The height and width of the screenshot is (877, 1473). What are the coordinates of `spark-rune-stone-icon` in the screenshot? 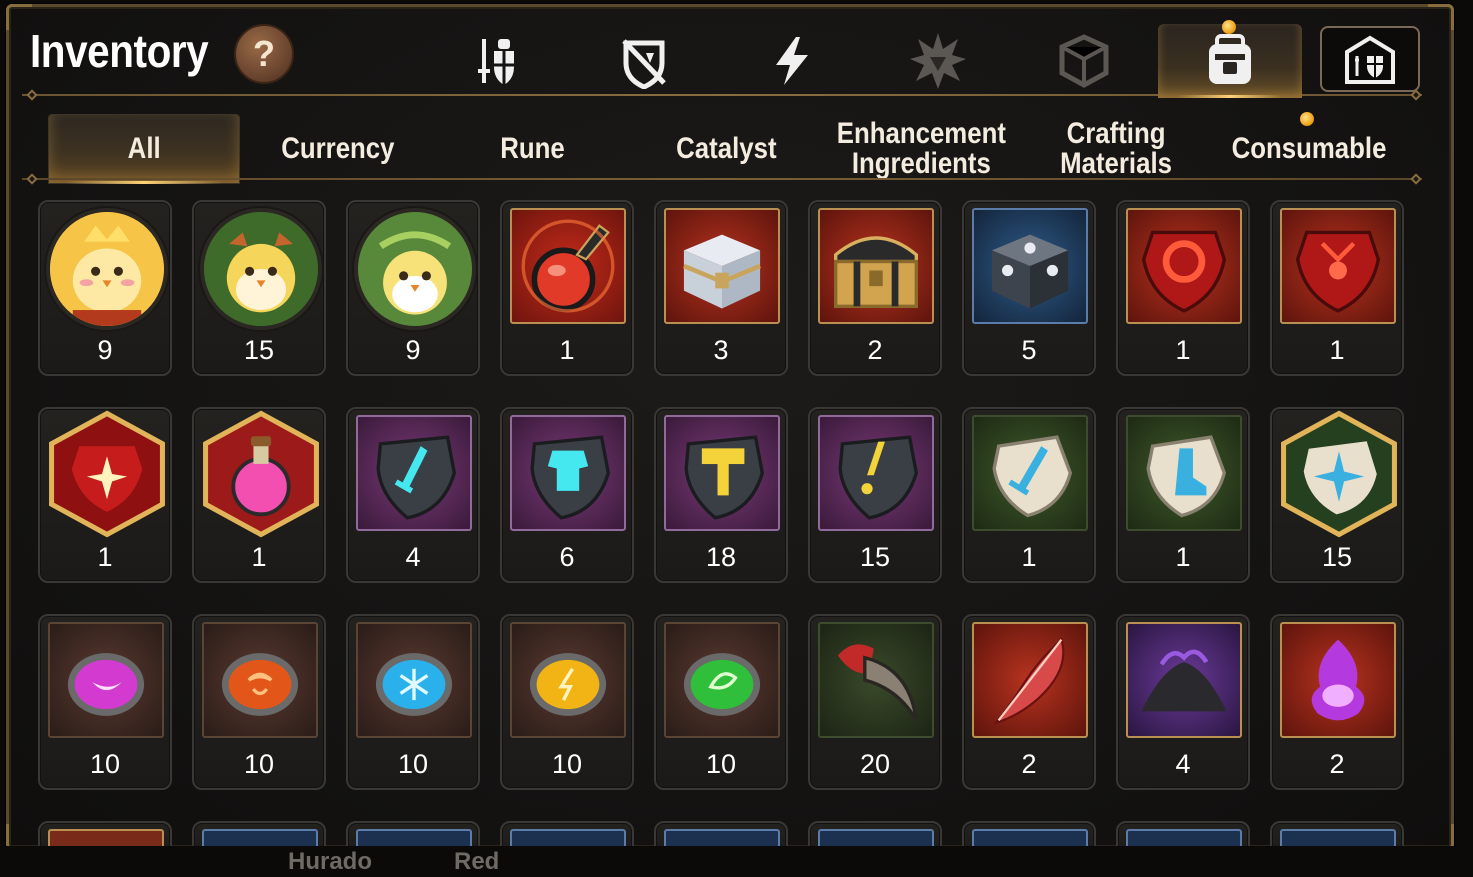 It's located at (878, 477).